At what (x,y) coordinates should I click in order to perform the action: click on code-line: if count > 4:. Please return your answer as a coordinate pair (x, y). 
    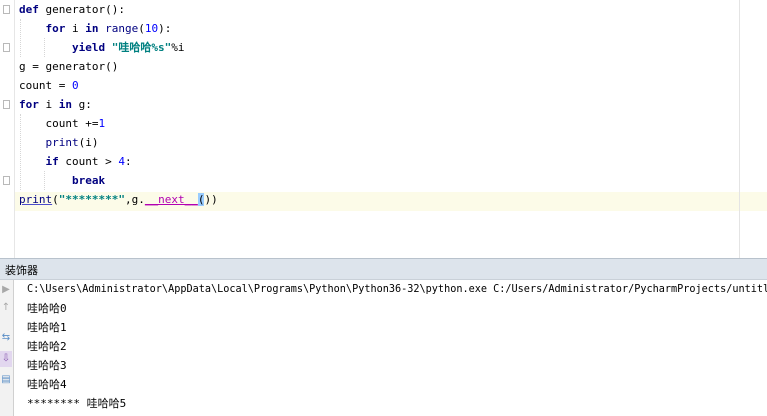
    Looking at the image, I should click on (75, 161).